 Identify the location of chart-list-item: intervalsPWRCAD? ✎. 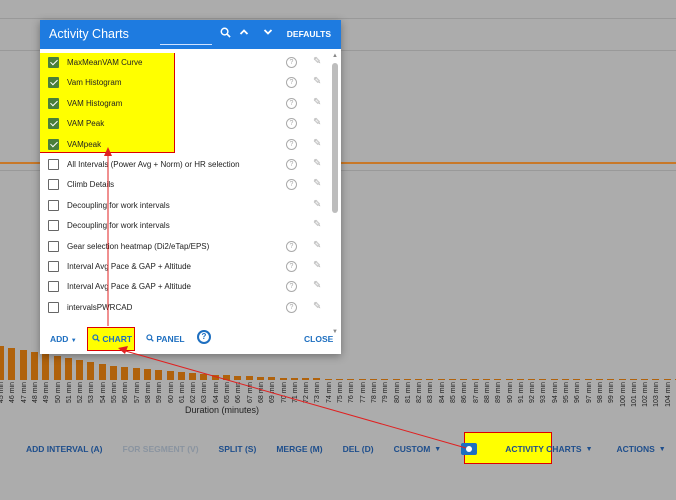
(185, 308).